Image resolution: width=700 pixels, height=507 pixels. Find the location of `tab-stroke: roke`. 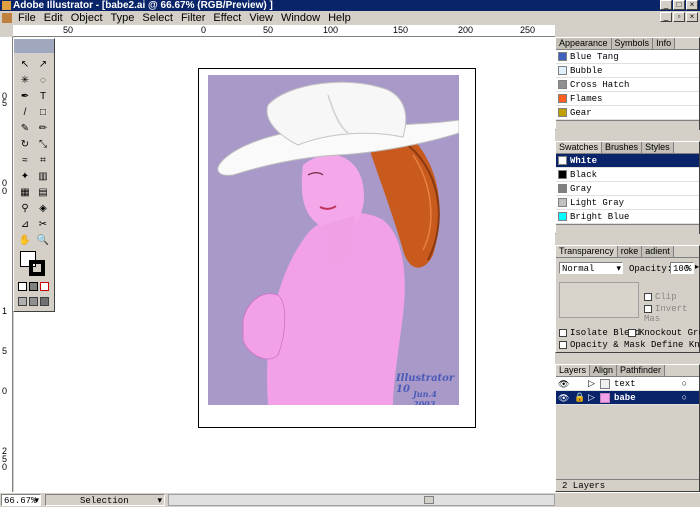

tab-stroke: roke is located at coordinates (630, 251).